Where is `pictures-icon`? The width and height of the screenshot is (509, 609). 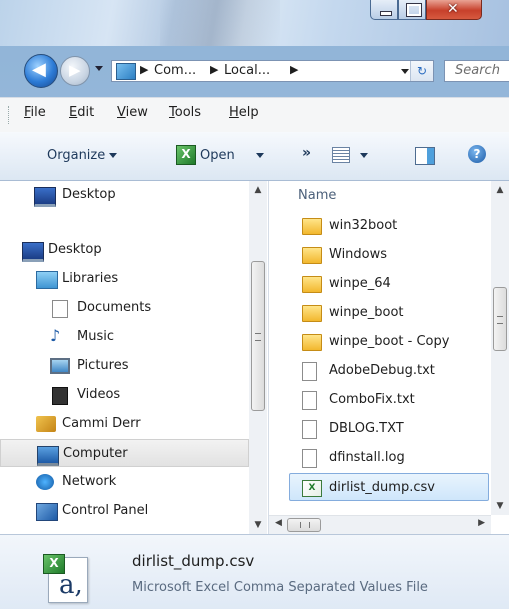
pictures-icon is located at coordinates (60, 366).